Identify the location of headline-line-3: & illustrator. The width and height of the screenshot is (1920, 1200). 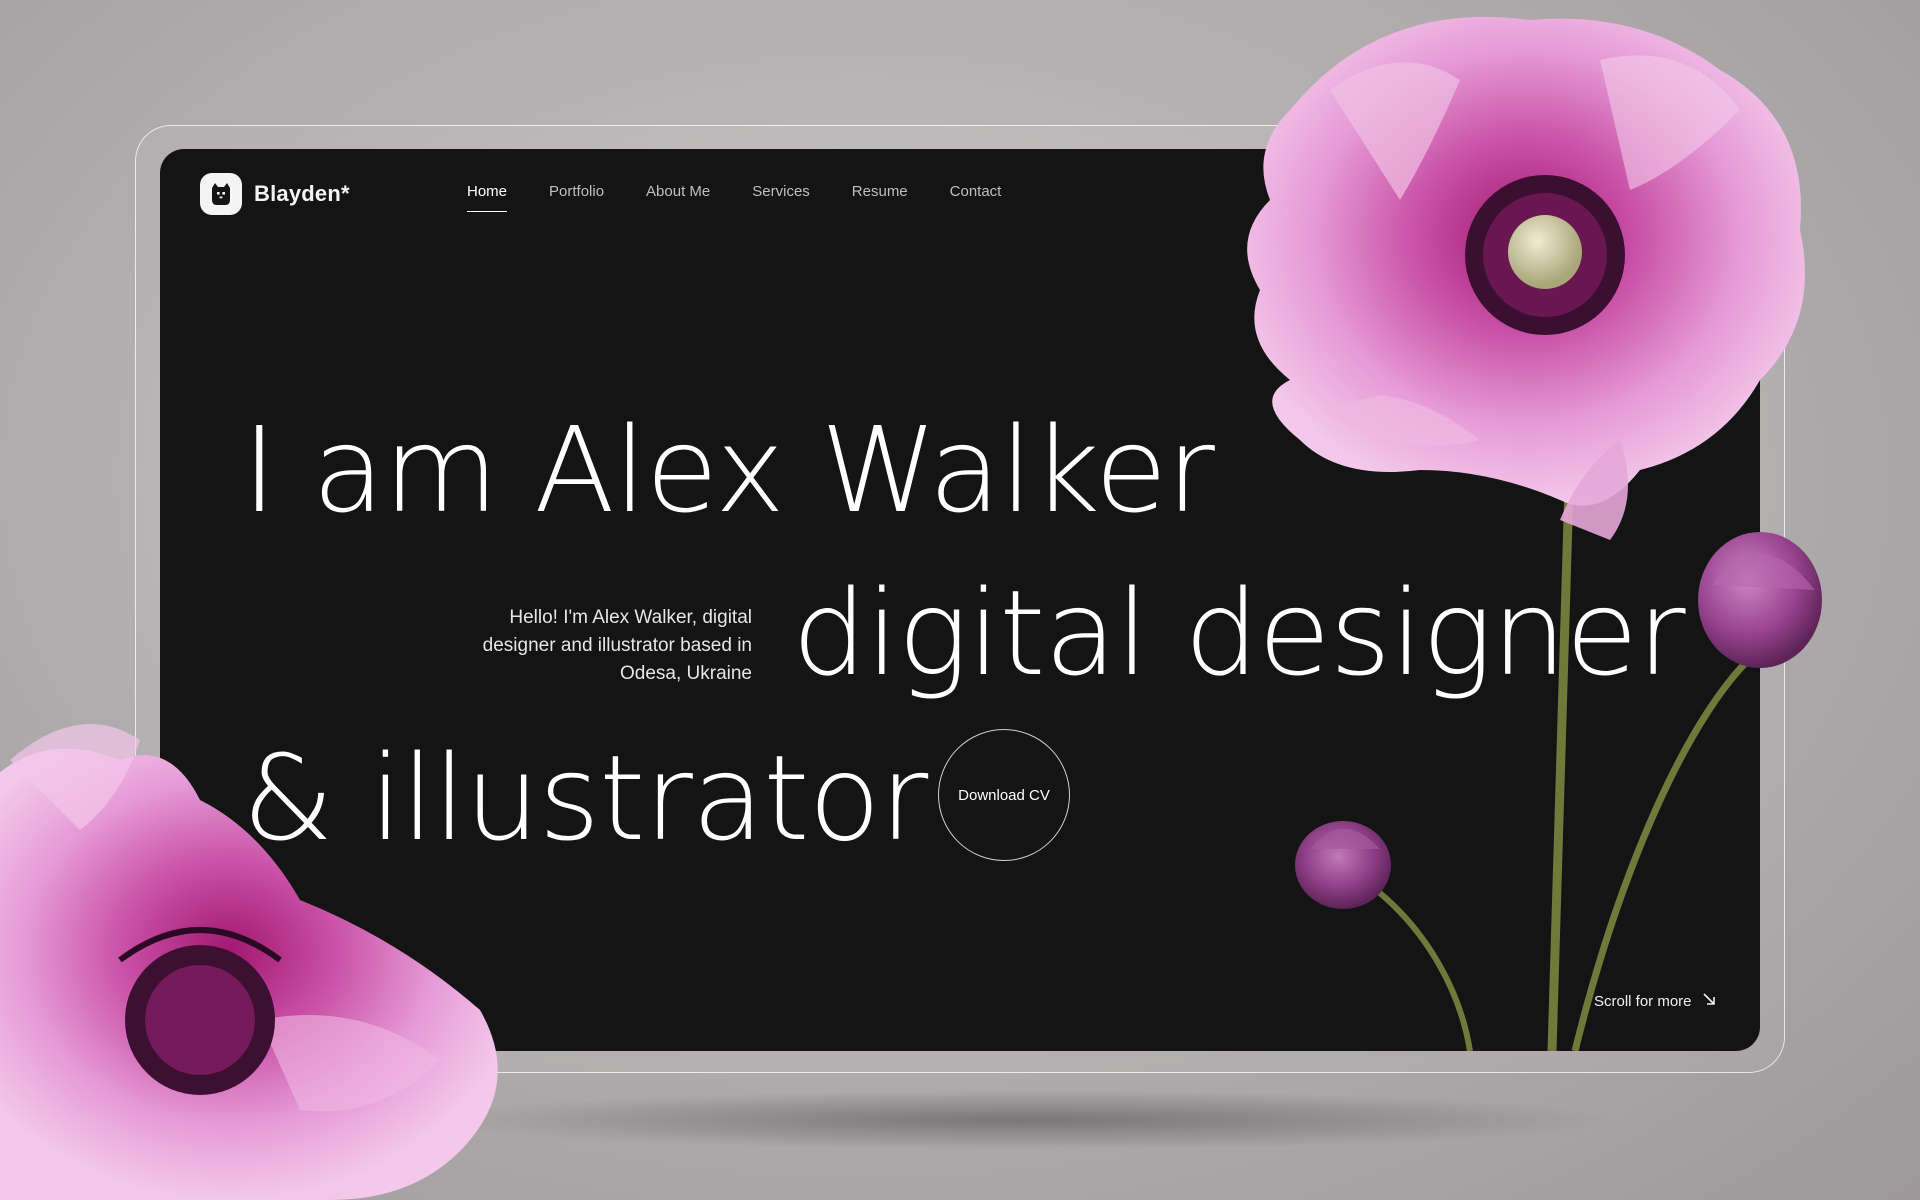
(585, 798).